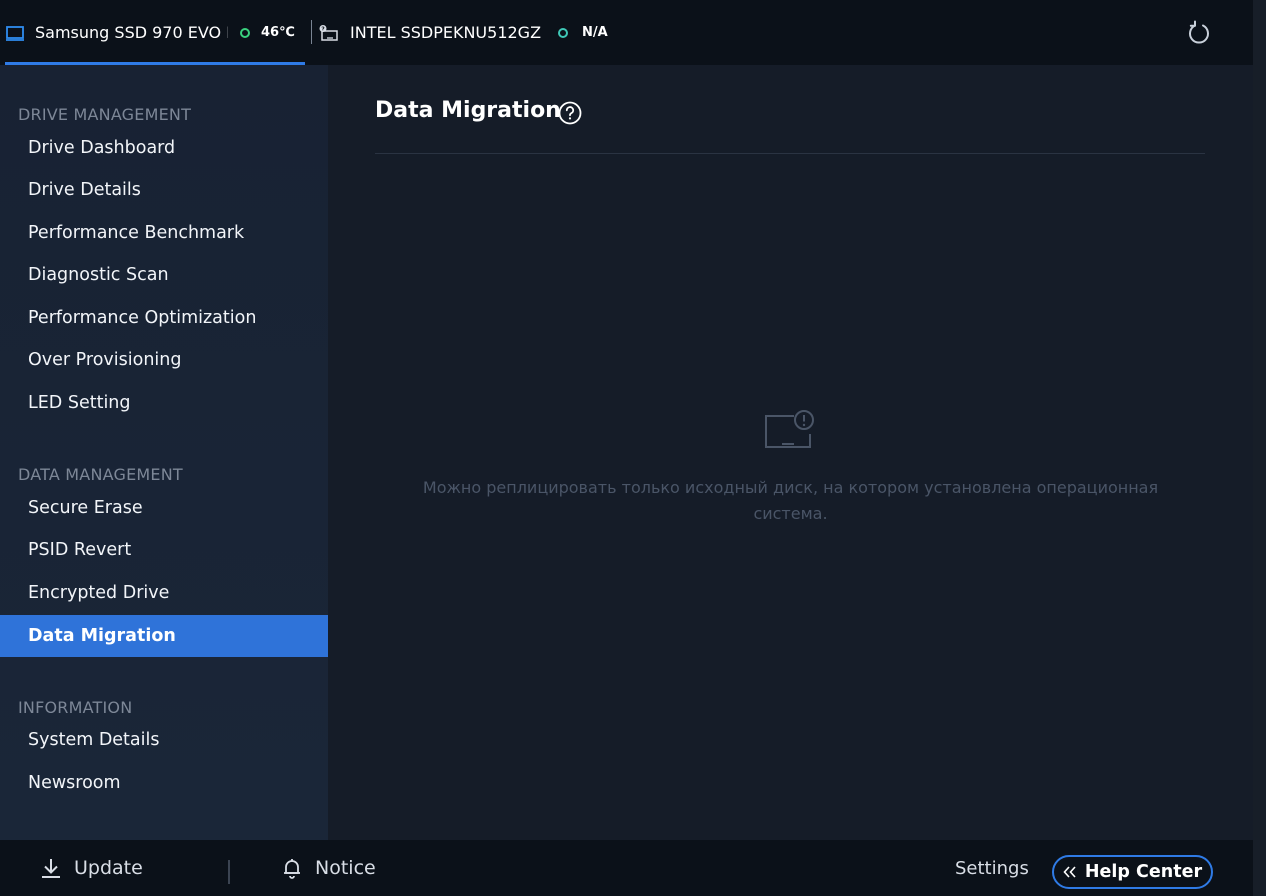 The image size is (1266, 896). Describe the element at coordinates (51, 868) in the screenshot. I see `download-icon` at that location.